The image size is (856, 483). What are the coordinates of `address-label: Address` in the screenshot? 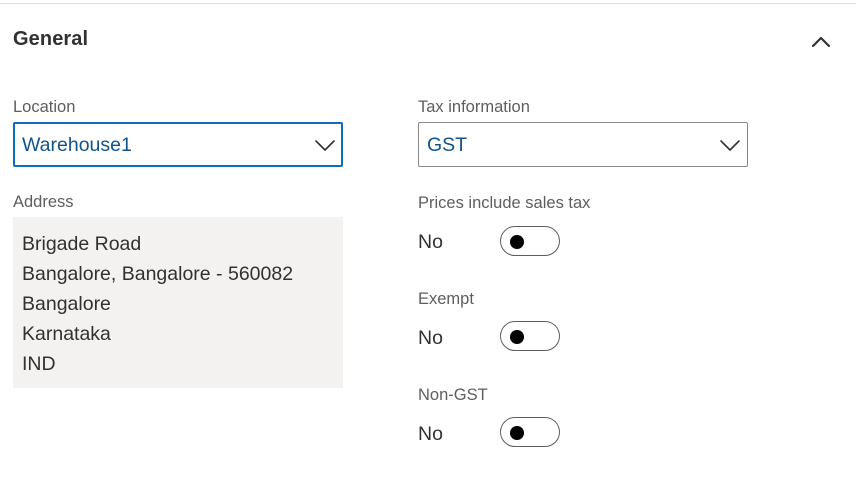 It's located at (43, 202).